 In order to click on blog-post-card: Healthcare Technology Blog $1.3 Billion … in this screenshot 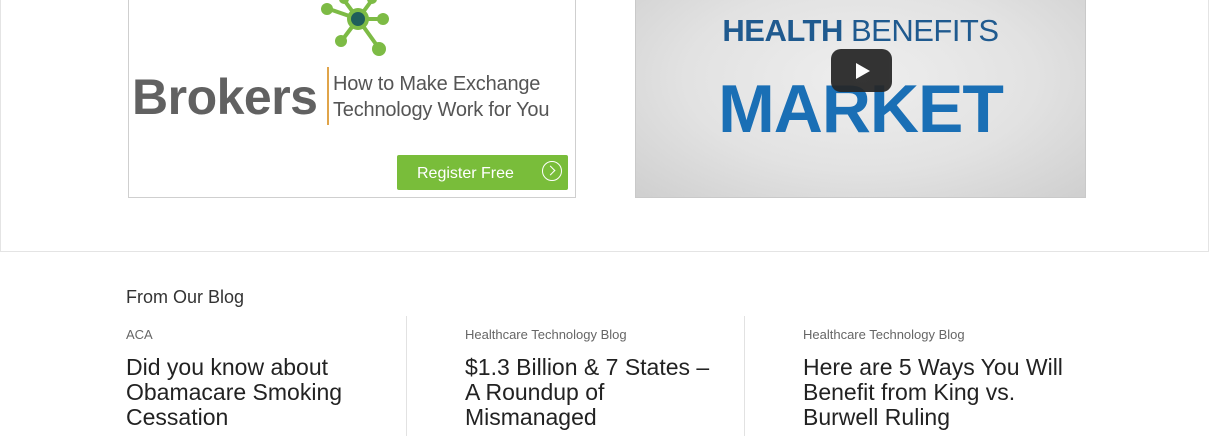, I will do `click(585, 376)`.